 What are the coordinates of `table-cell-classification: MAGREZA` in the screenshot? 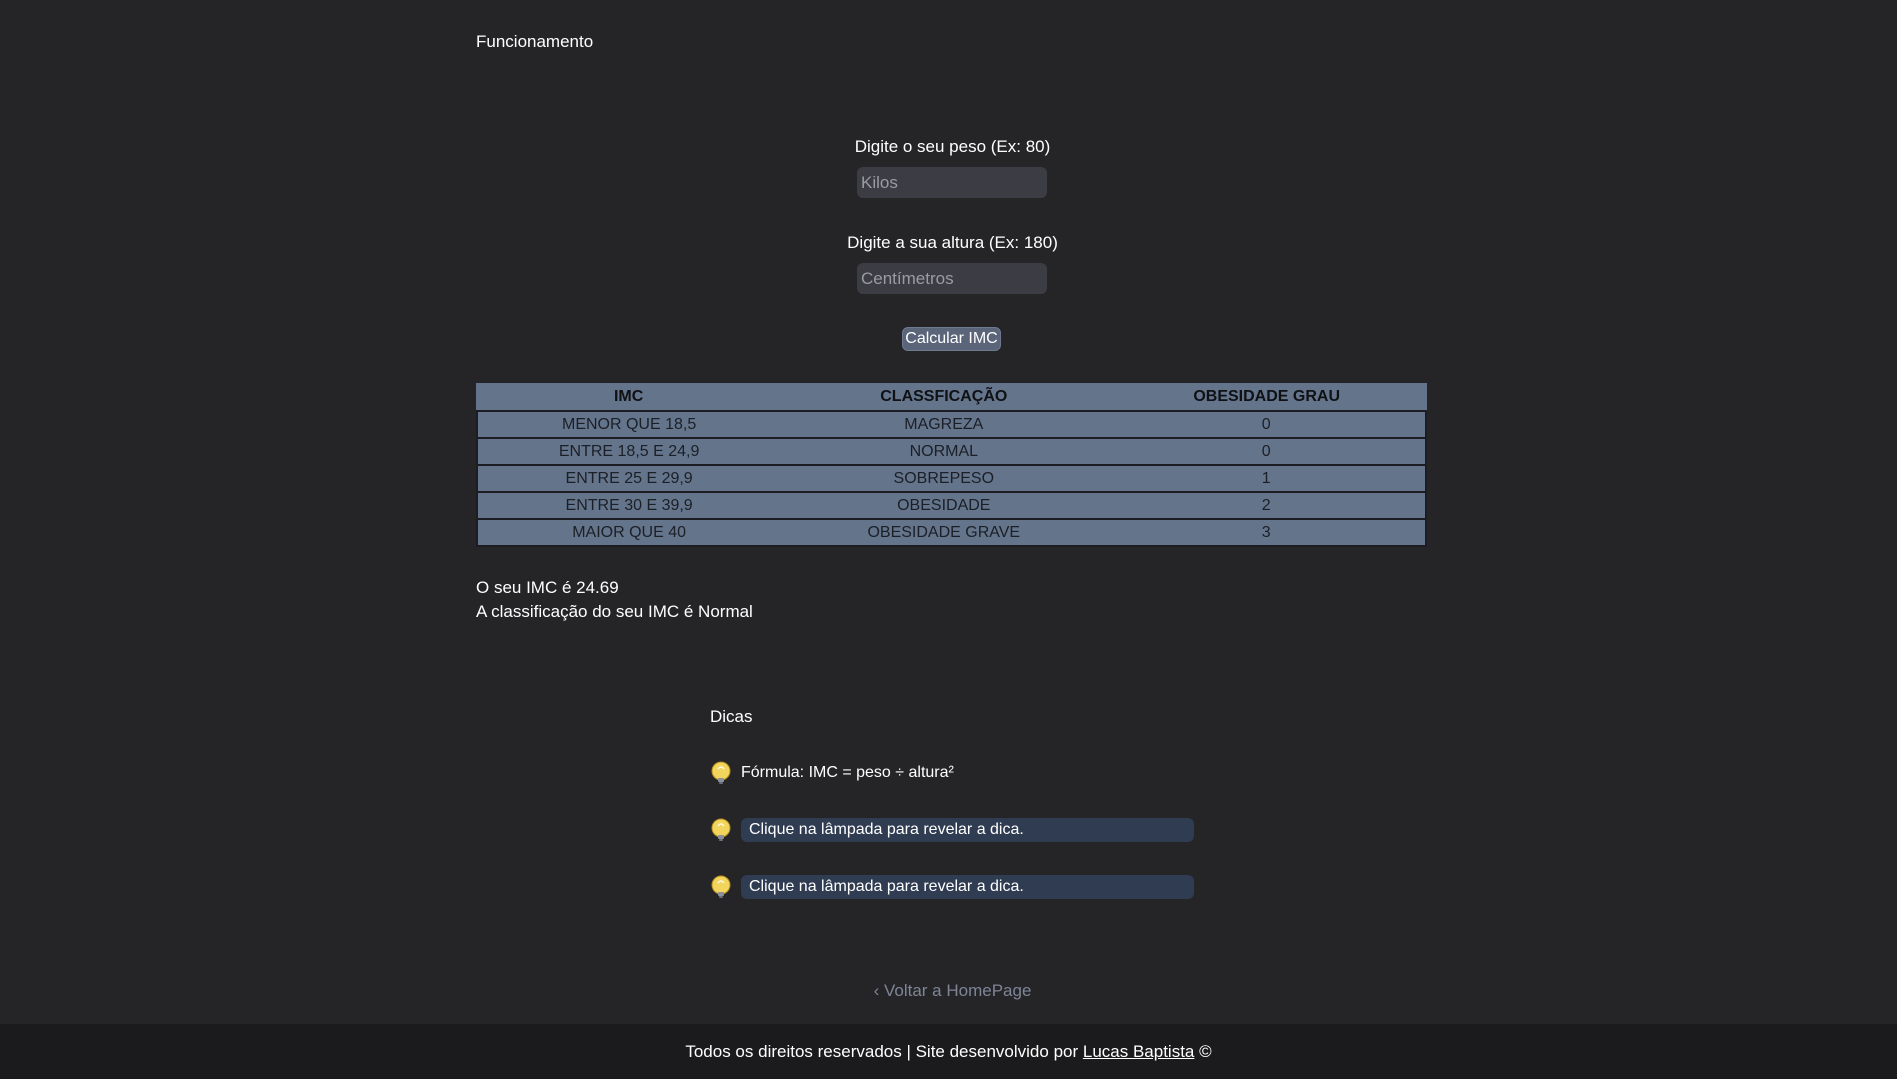 It's located at (944, 424).